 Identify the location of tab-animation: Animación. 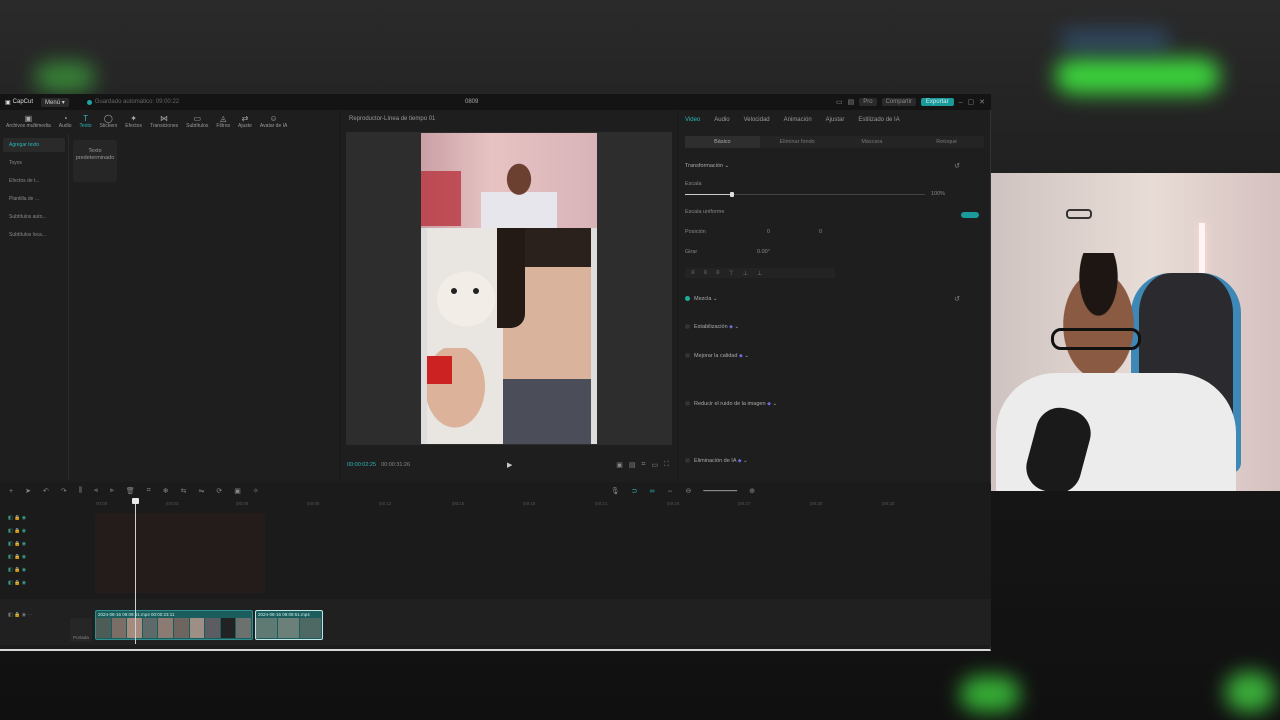
(798, 123).